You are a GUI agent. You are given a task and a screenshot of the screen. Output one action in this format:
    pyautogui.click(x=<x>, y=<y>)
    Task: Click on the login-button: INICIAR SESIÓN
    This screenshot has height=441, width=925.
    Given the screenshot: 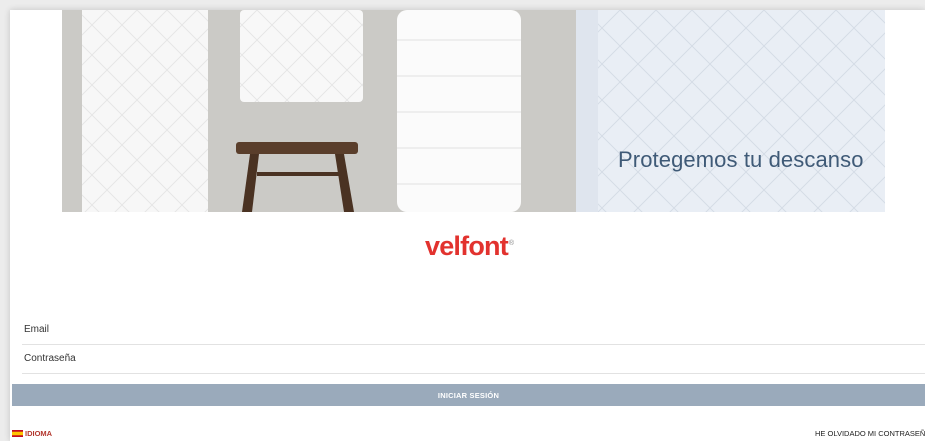 What is the action you would take?
    pyautogui.click(x=468, y=395)
    